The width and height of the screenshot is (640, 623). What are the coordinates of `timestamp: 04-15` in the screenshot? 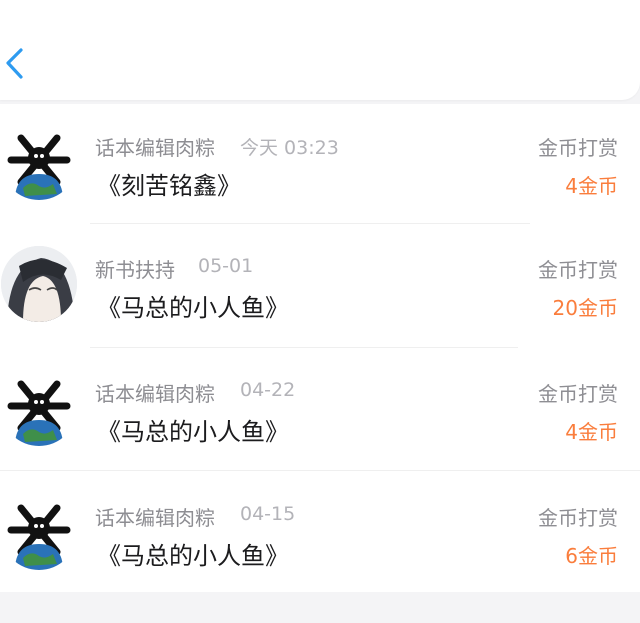 It's located at (268, 514).